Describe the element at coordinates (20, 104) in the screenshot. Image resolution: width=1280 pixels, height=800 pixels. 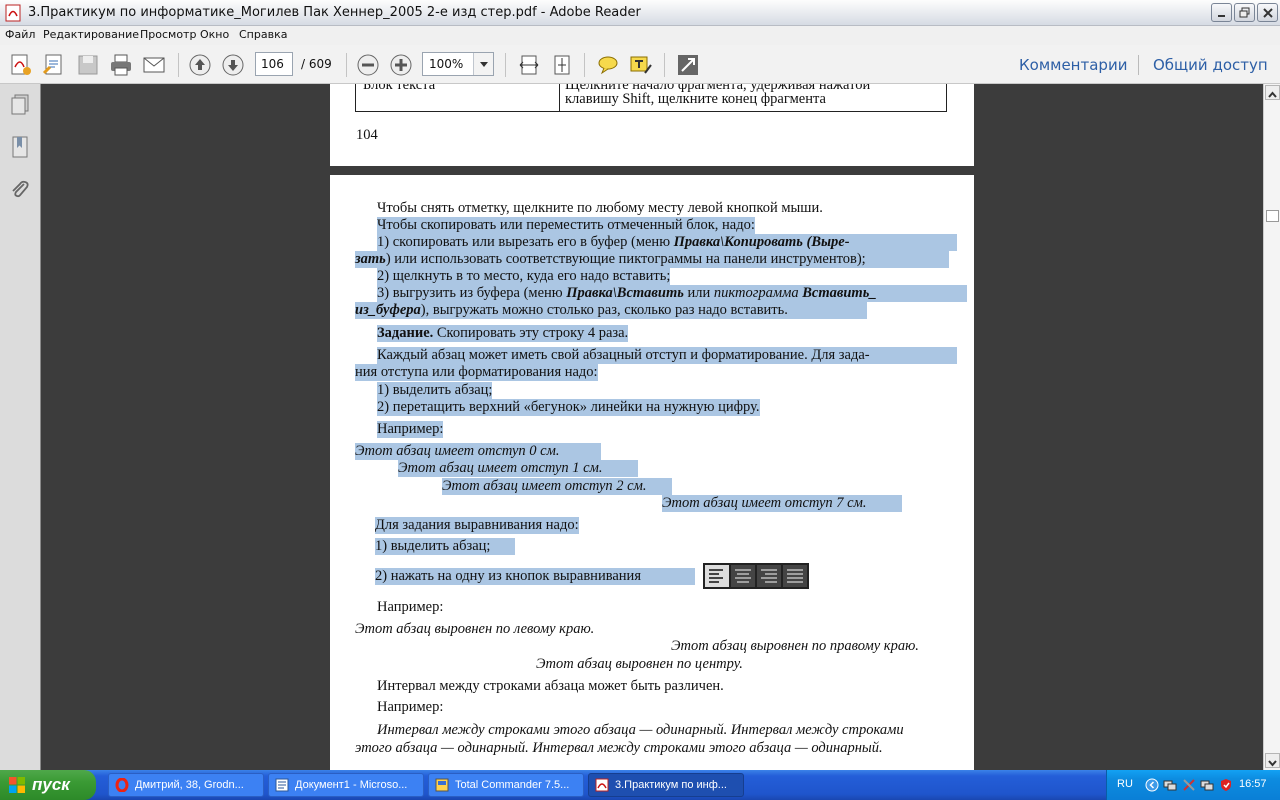
I see `pages-icon` at that location.